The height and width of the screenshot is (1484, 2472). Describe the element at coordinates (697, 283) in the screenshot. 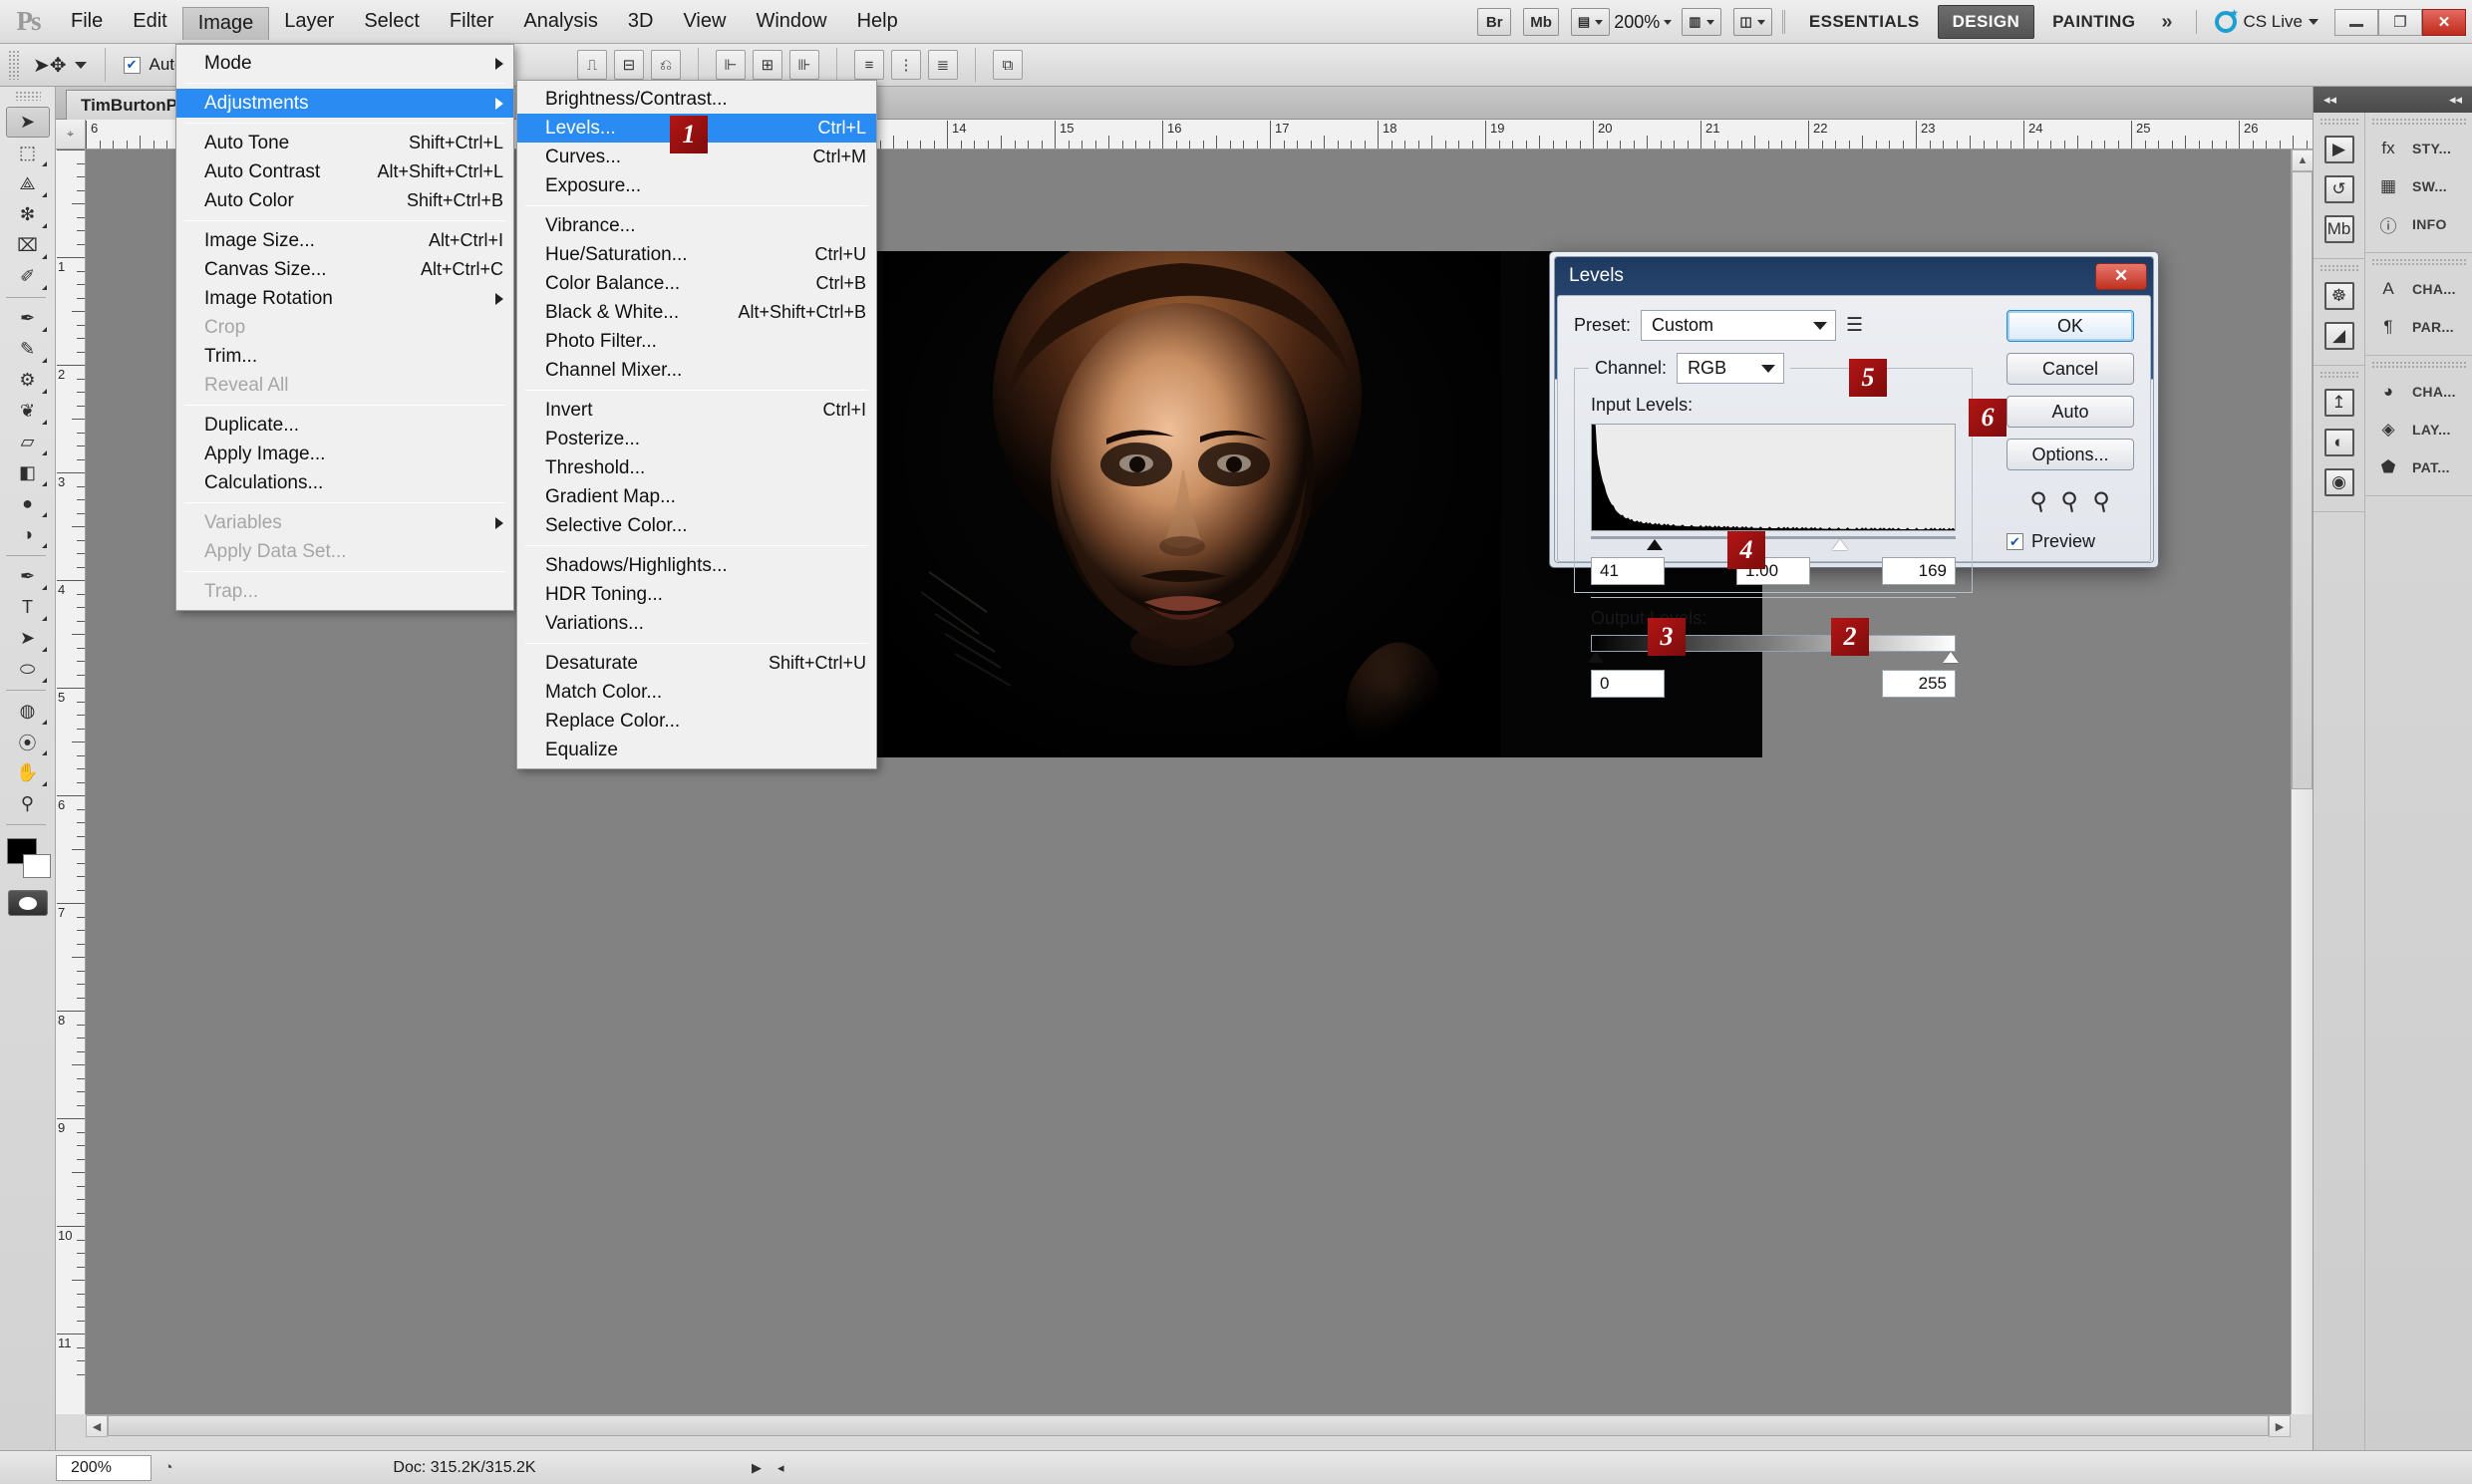

I see `menu-item-color-balance: Color Balance... Ctrl+B` at that location.